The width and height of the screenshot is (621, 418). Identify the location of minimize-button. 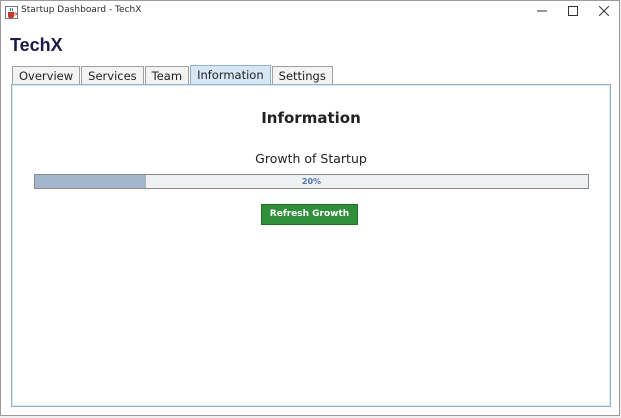
(542, 11).